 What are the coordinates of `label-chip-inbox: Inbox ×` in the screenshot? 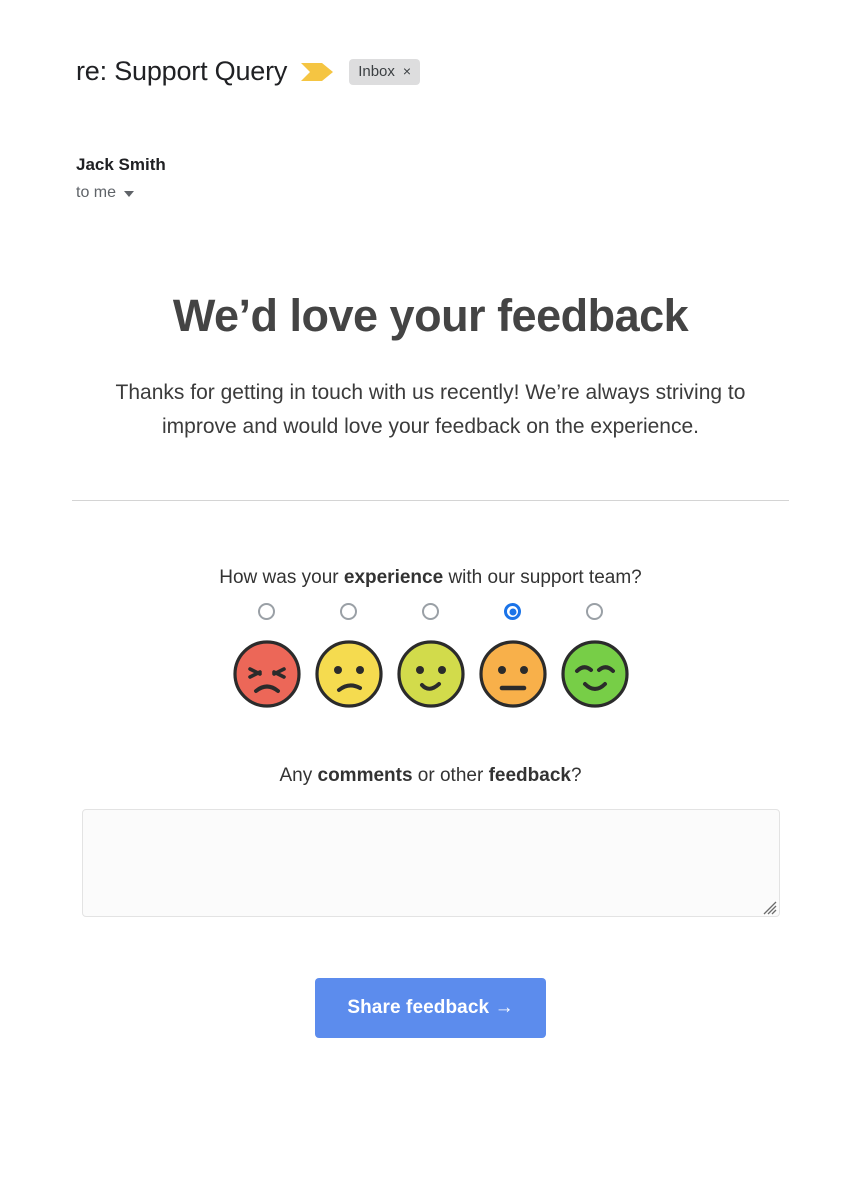 It's located at (385, 71).